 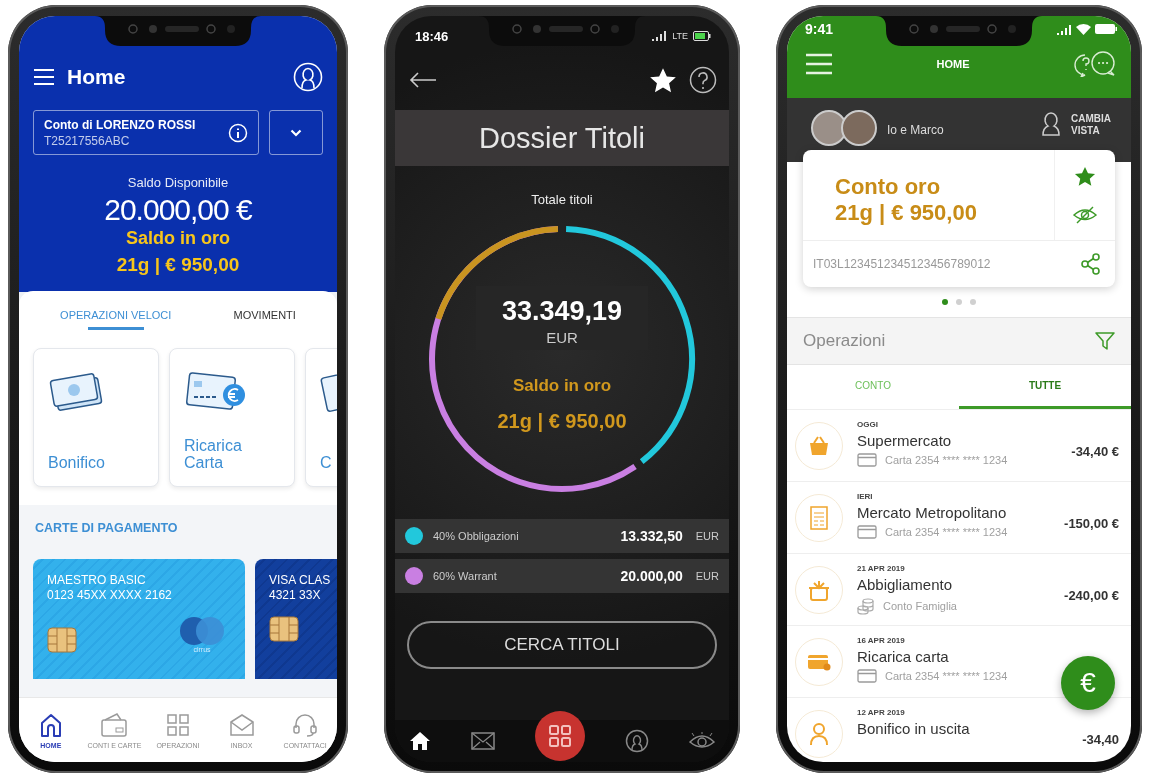 I want to click on holding-label: 40% Obbligazioni, so click(x=476, y=536).